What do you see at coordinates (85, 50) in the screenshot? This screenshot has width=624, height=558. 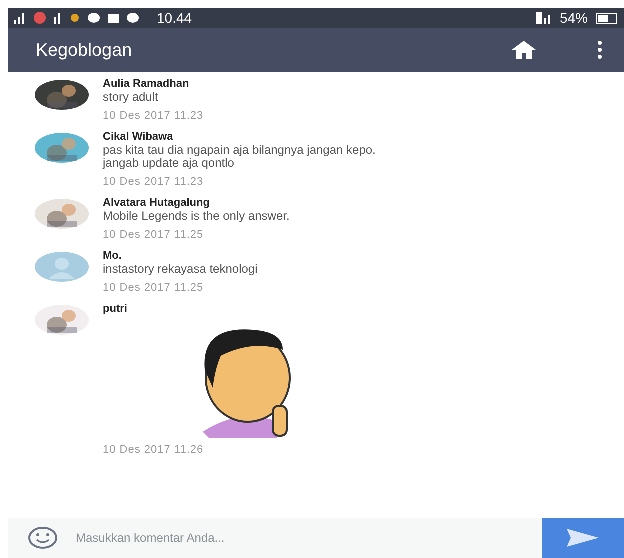 I see `app-title: Kegoblogan` at bounding box center [85, 50].